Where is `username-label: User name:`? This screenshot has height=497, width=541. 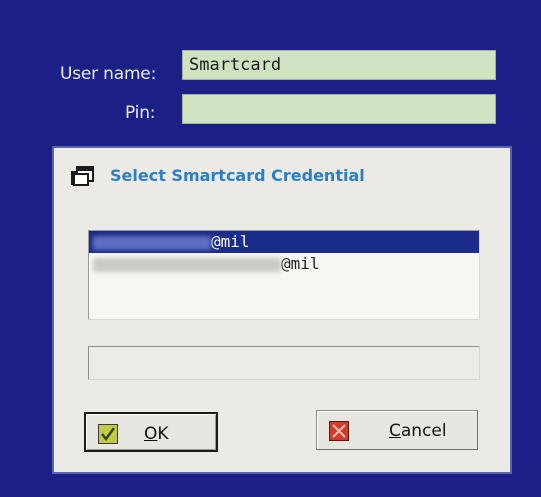 username-label: User name: is located at coordinates (108, 74).